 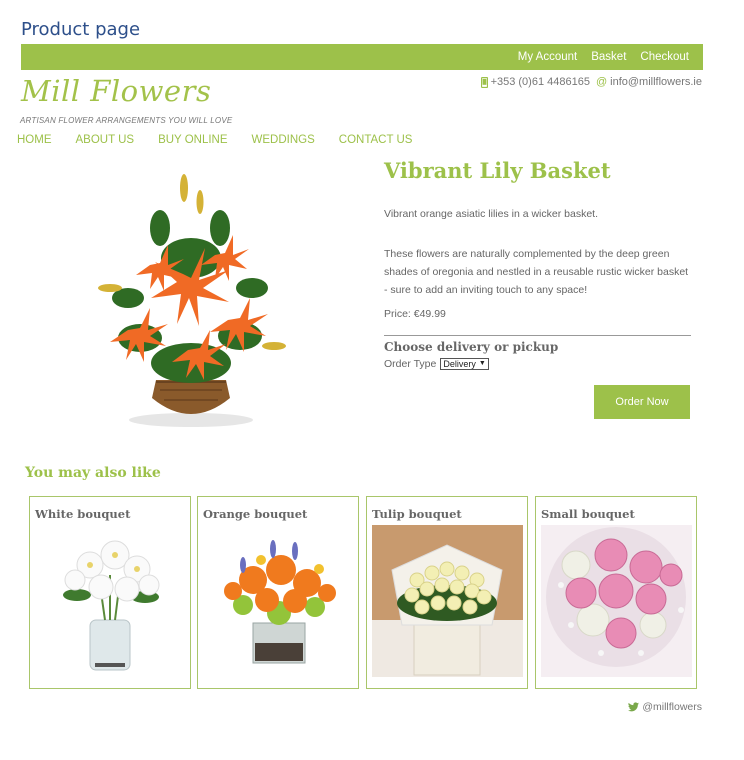 What do you see at coordinates (591, 82) in the screenshot?
I see `contact-info: +353 (0)61 4486165 @ info@millflowers.ie` at bounding box center [591, 82].